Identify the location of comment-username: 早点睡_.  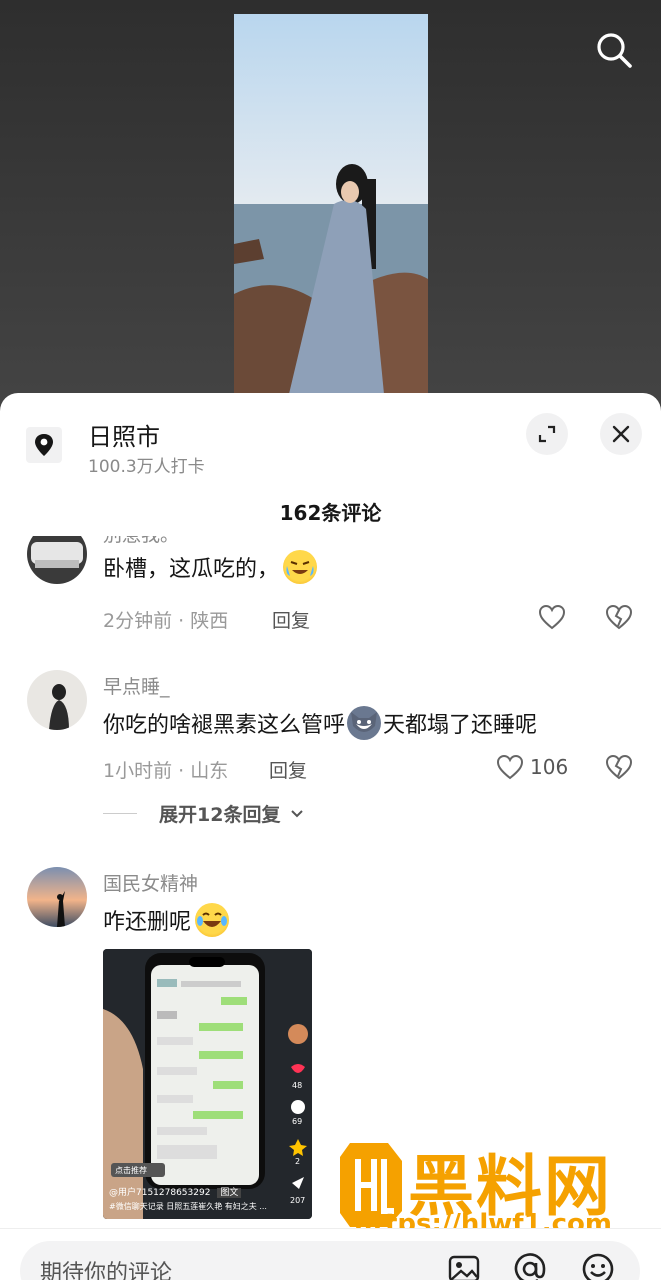
(136, 685).